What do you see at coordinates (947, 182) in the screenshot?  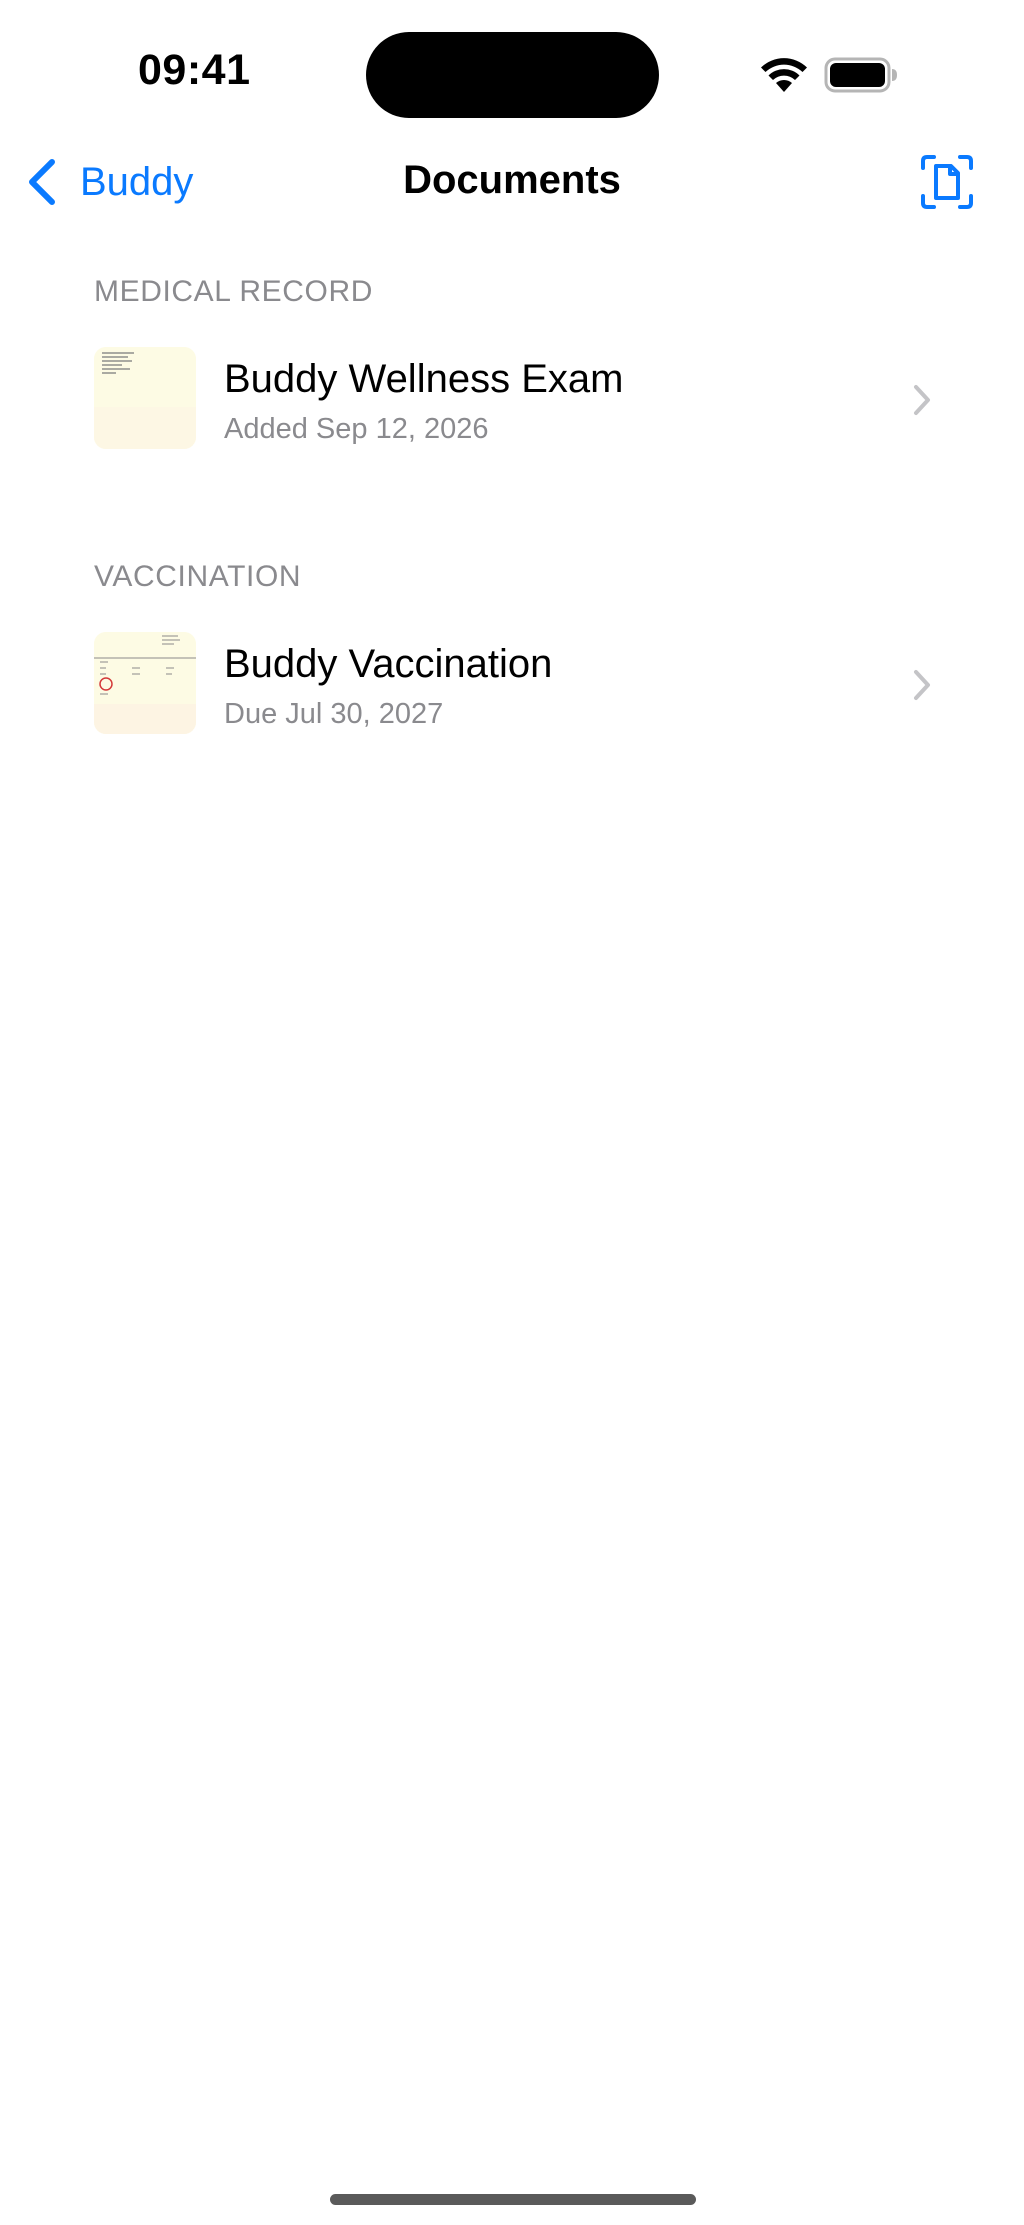 I see `scan-document-button` at bounding box center [947, 182].